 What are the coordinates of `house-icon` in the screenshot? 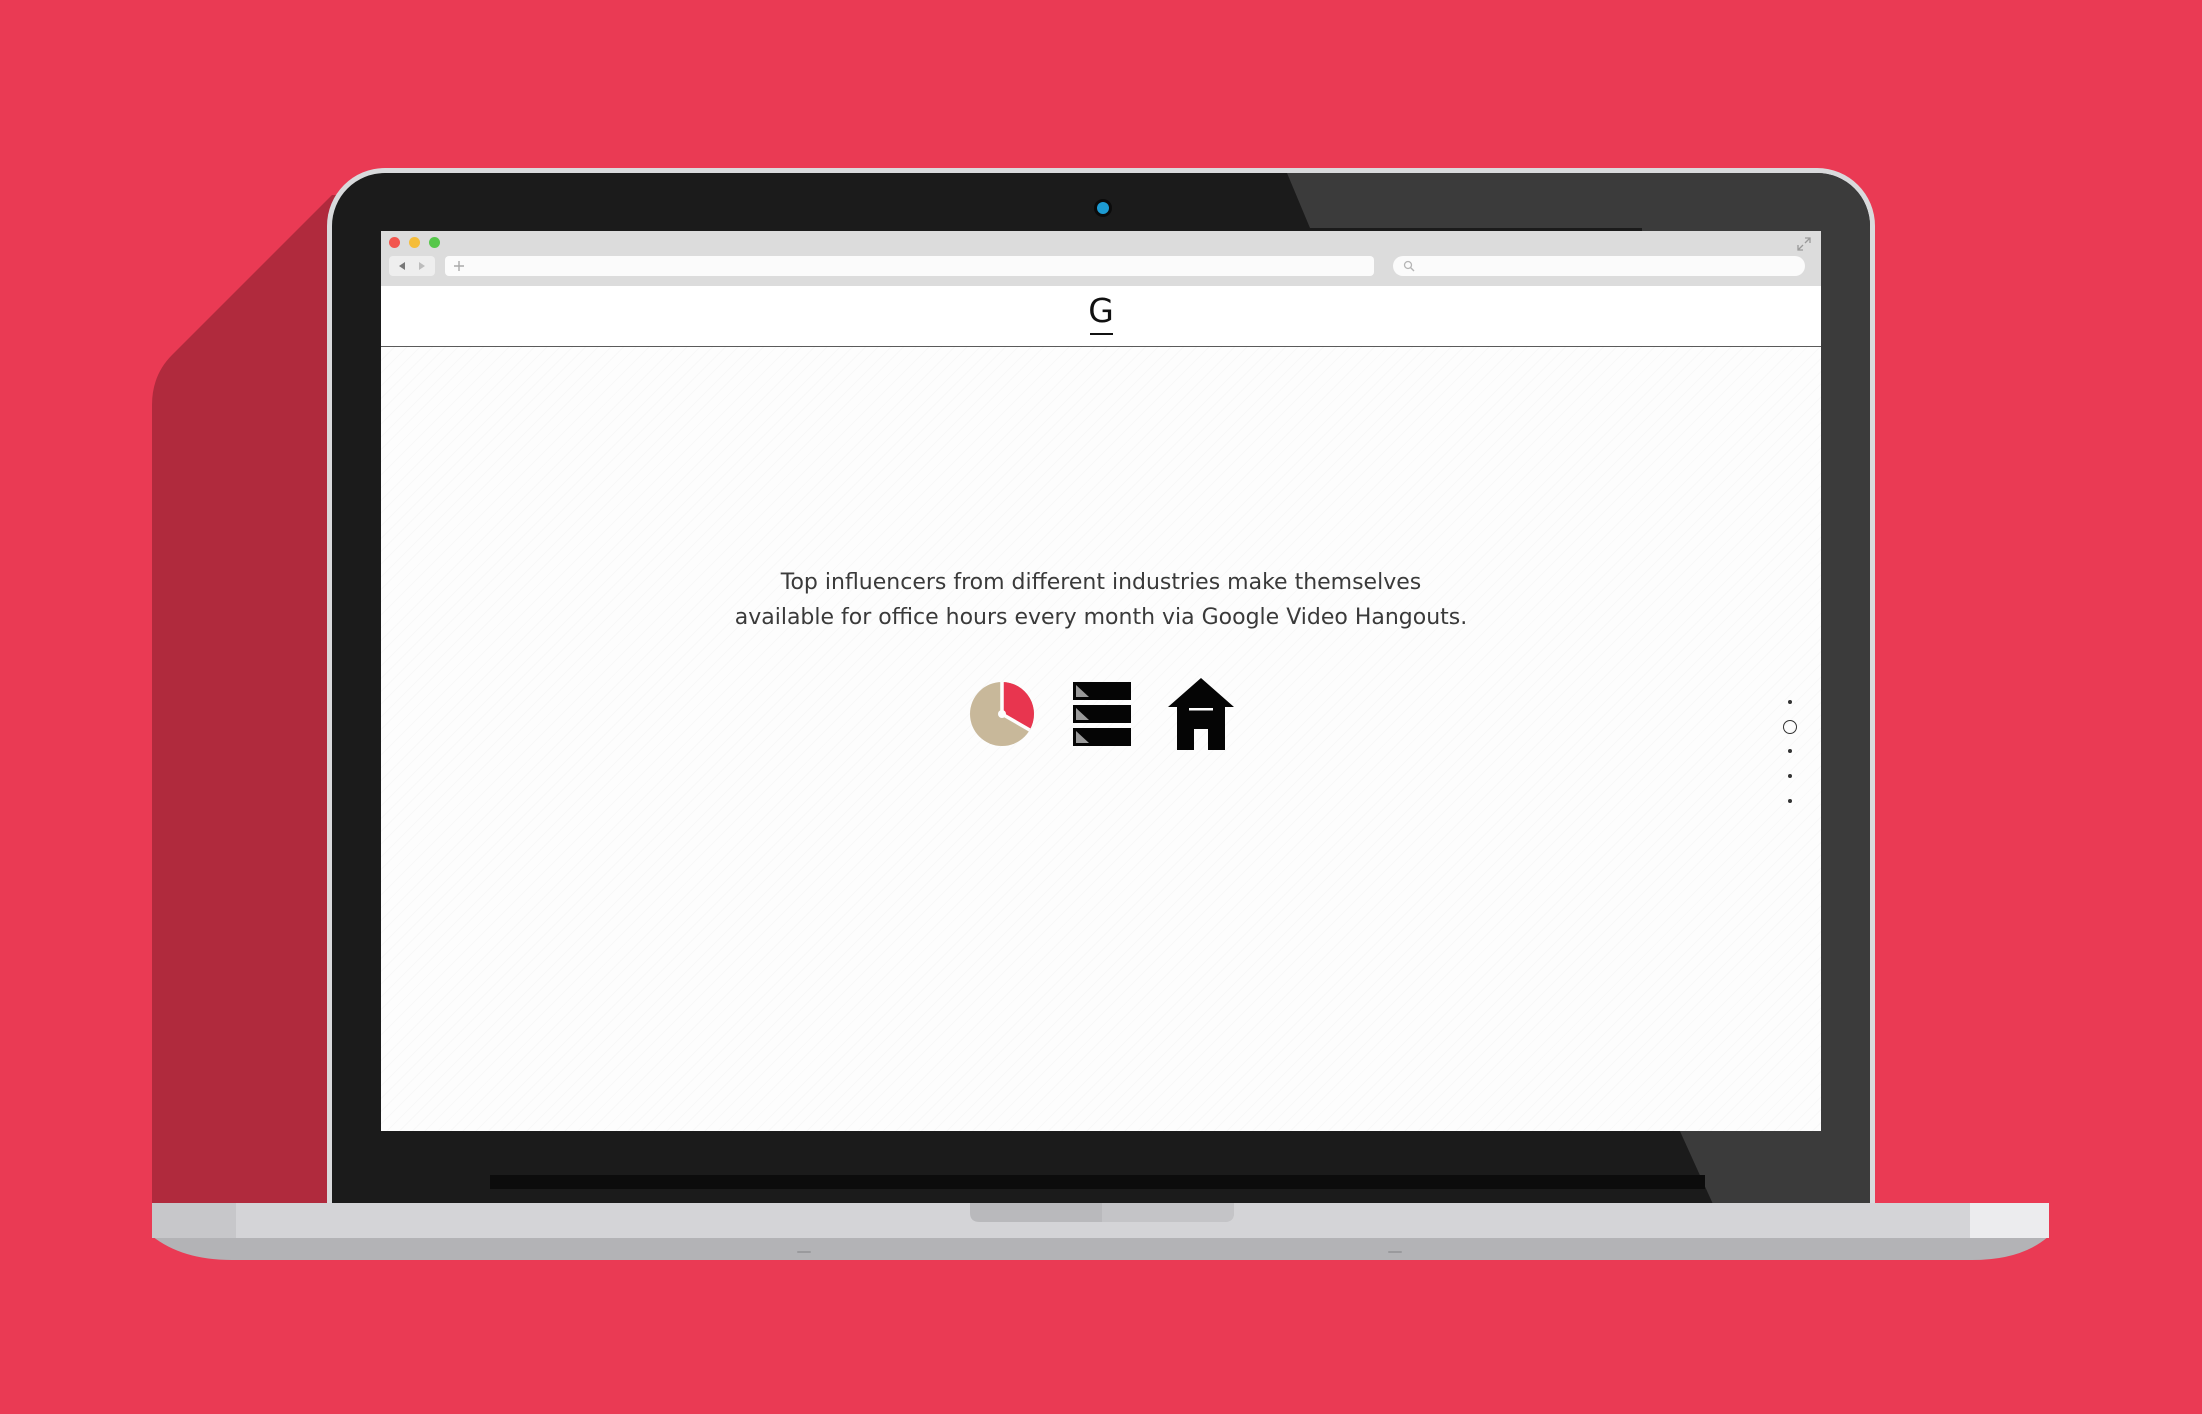 It's located at (1201, 714).